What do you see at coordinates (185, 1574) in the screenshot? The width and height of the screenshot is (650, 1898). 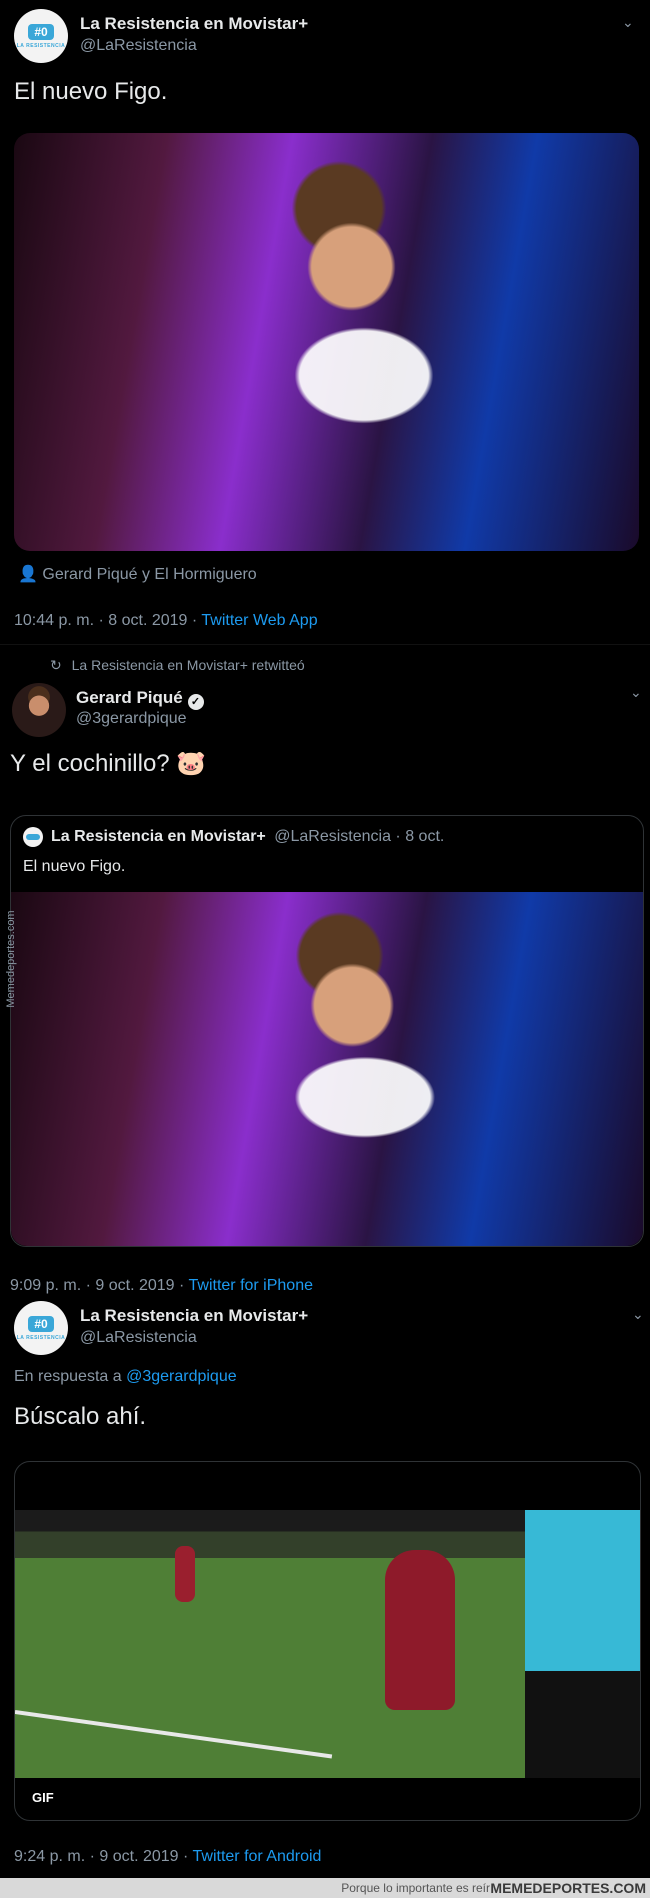 I see `player-red-small` at bounding box center [185, 1574].